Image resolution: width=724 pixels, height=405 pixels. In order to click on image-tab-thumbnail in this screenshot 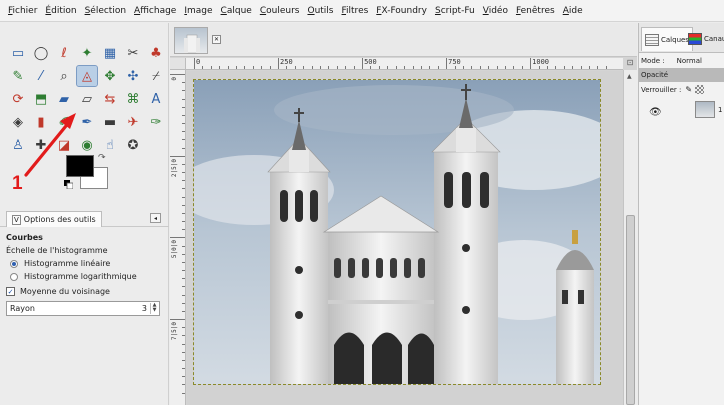, I will do `click(191, 40)`.